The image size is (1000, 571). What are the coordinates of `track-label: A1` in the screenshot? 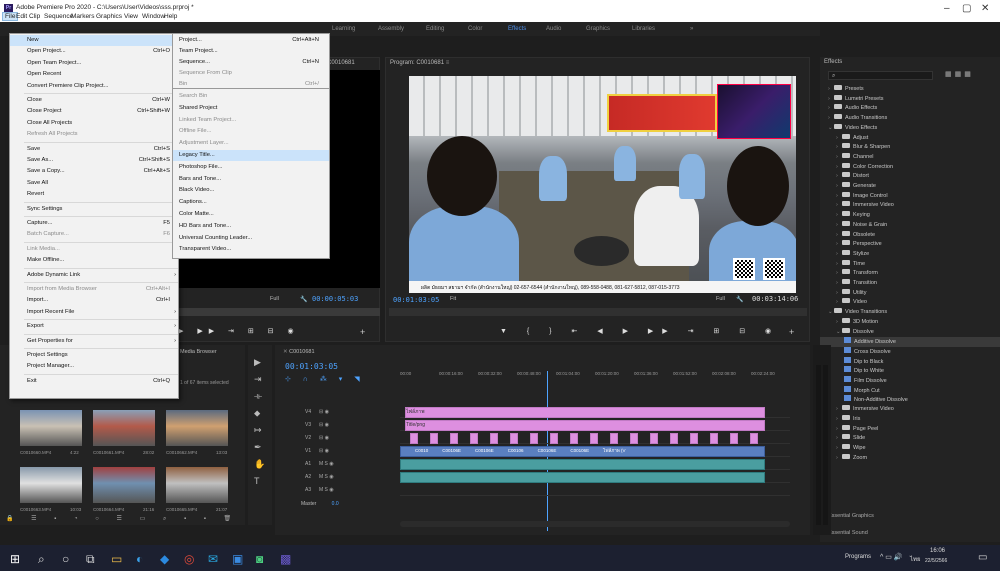 It's located at (308, 464).